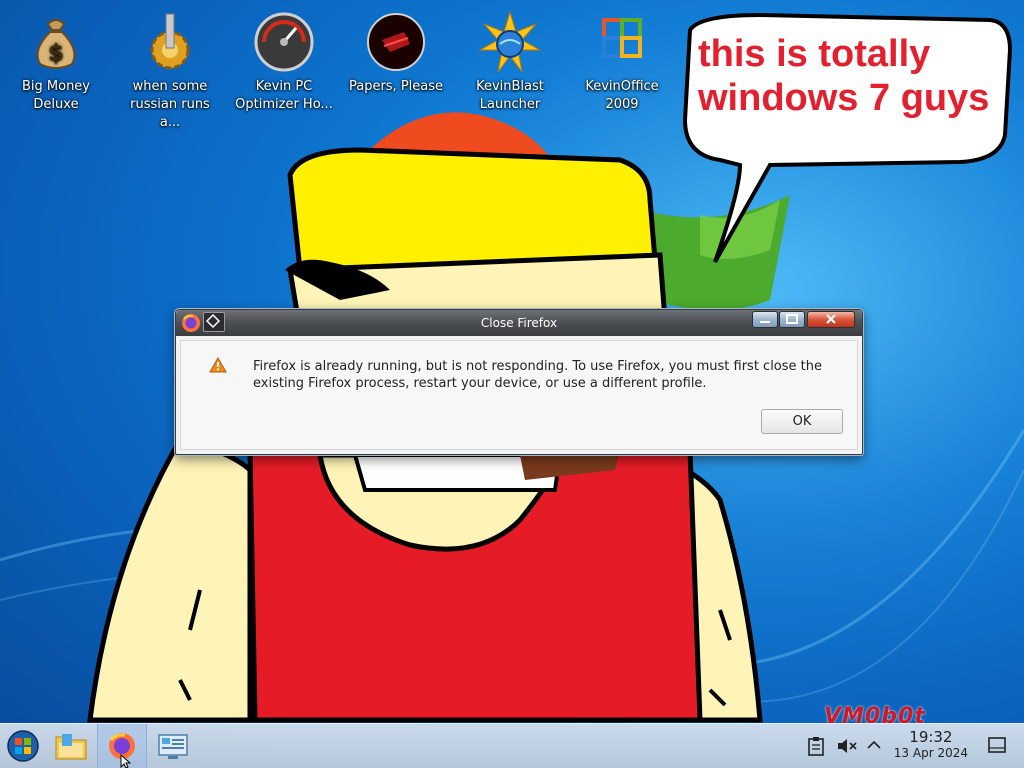  Describe the element at coordinates (55, 95) in the screenshot. I see `desktop-icon-label: Big Money Deluxe` at that location.